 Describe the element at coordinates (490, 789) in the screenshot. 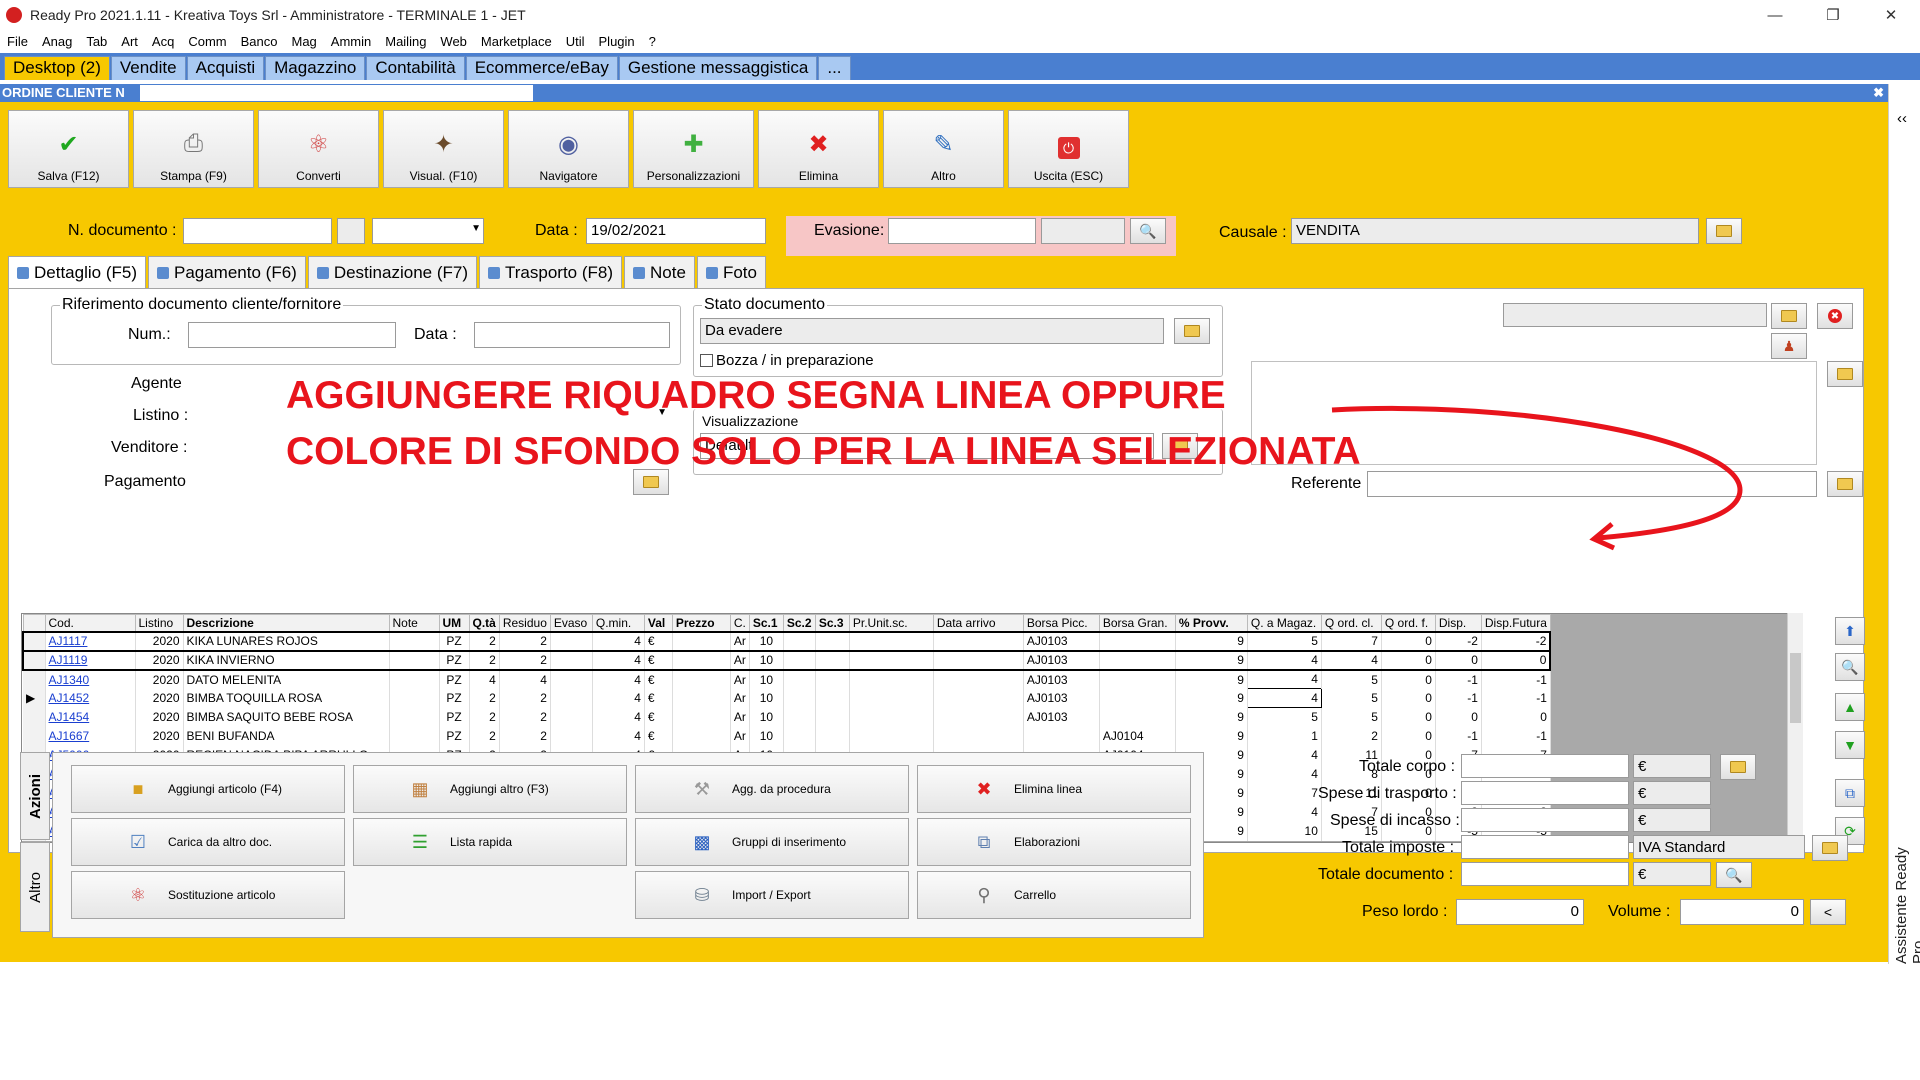

I see `add-other-button: ▦ Aggiungi altro (F3)` at that location.